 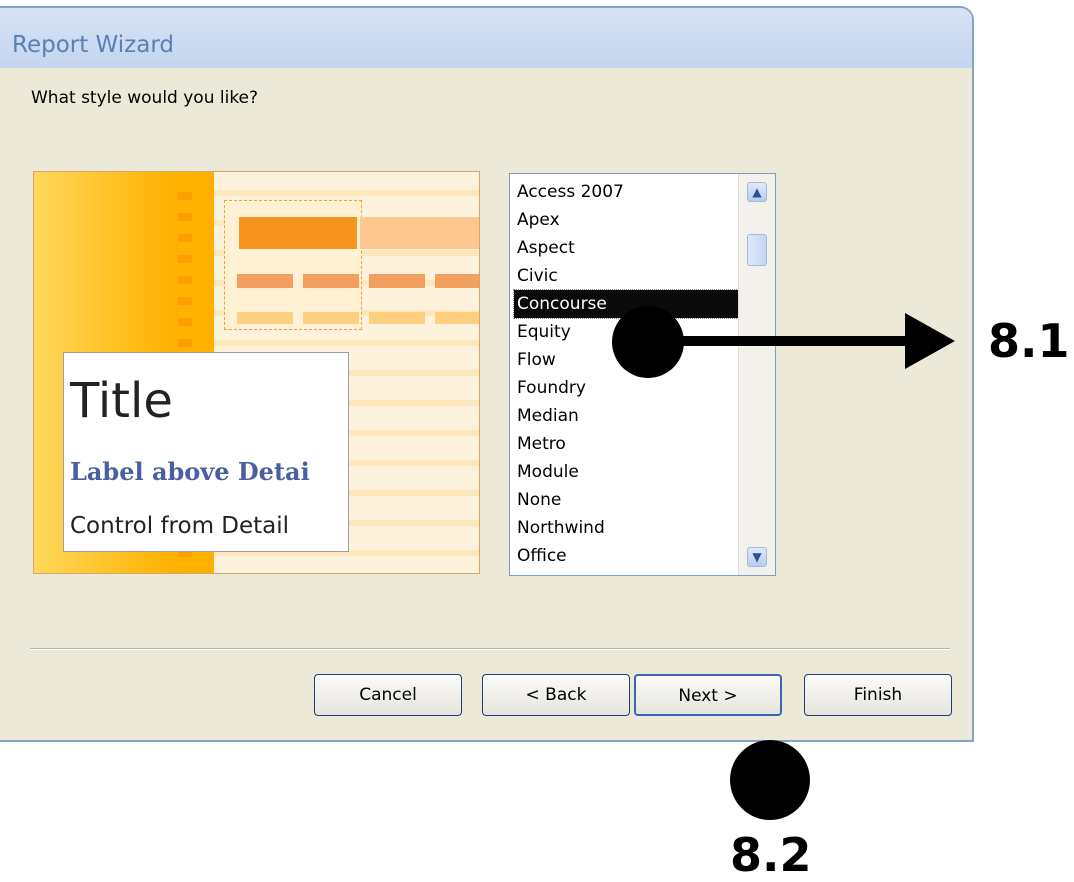 What do you see at coordinates (628, 528) in the screenshot?
I see `style-list-item: Northwind` at bounding box center [628, 528].